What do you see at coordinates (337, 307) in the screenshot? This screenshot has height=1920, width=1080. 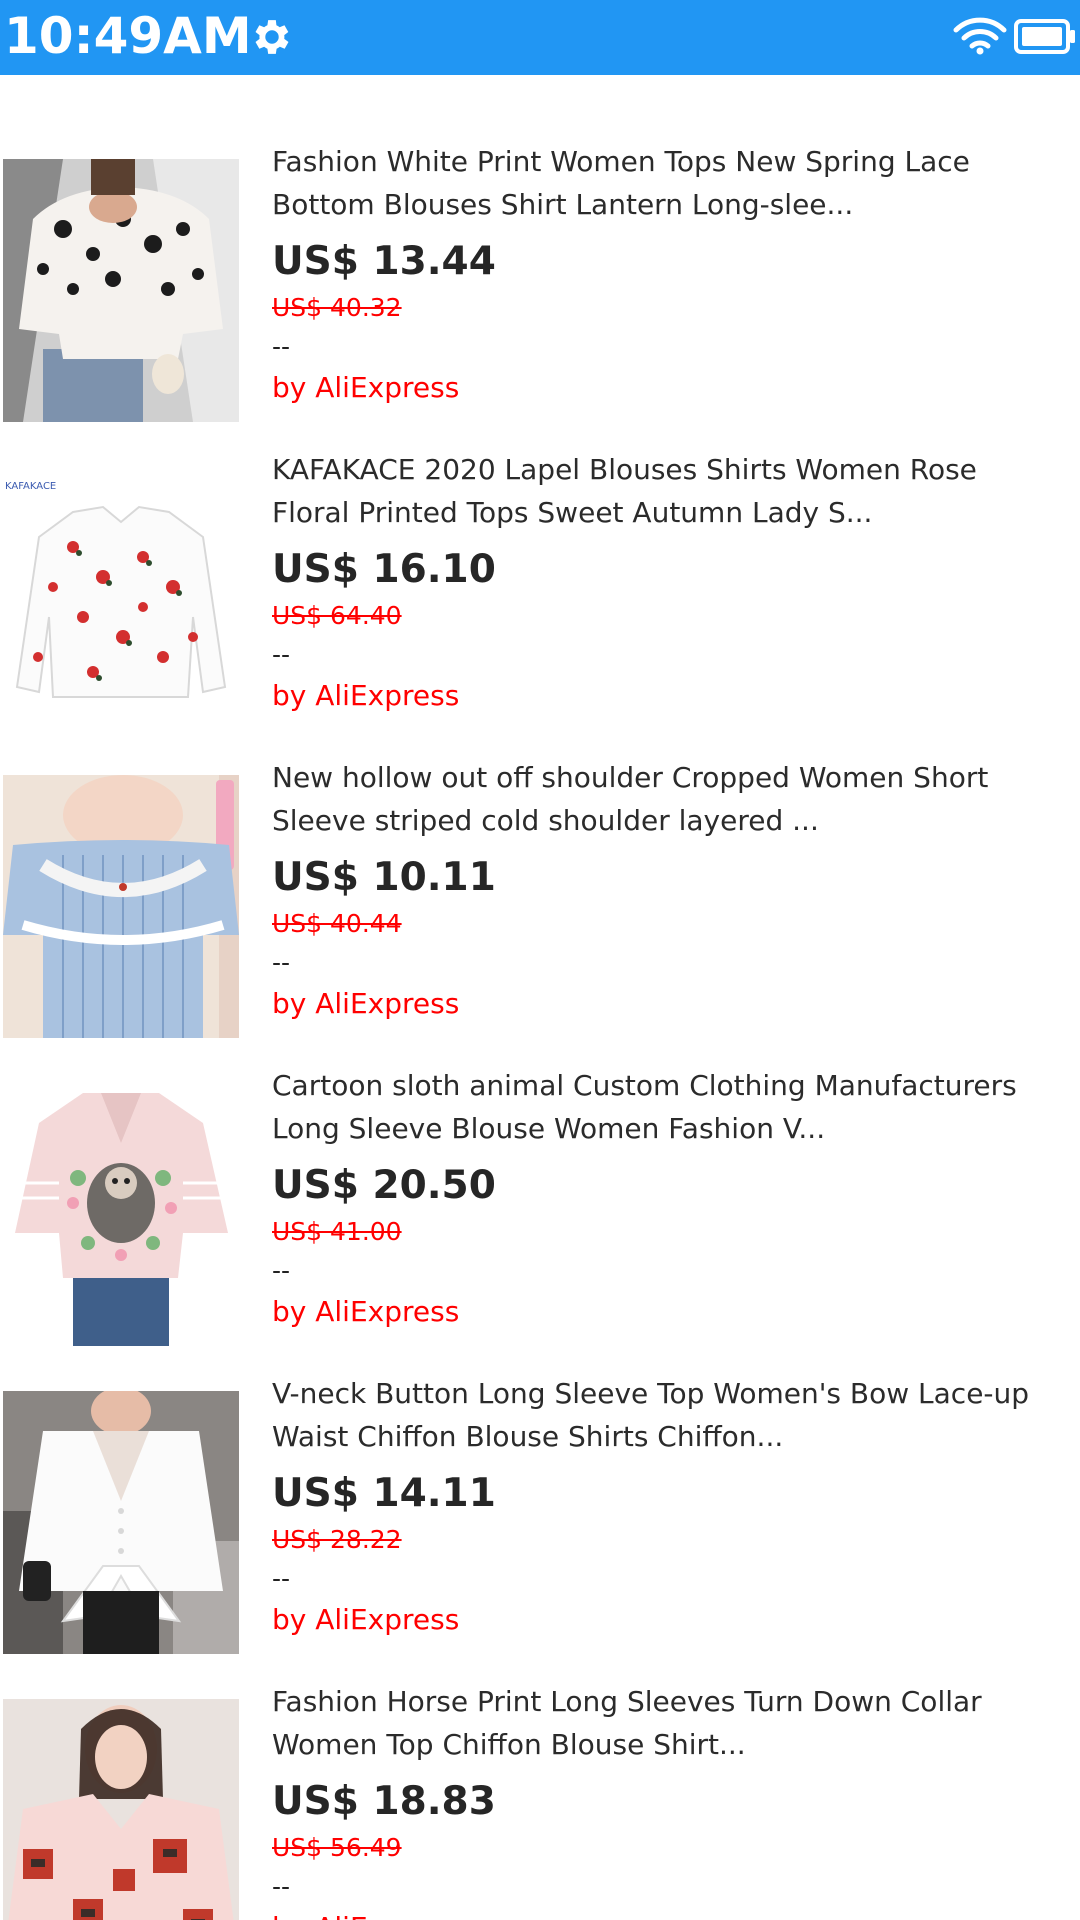 I see `original-price: US$ 40.32` at bounding box center [337, 307].